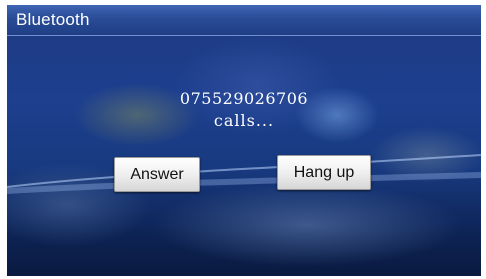  What do you see at coordinates (53, 19) in the screenshot?
I see `window-title: Bluetooth` at bounding box center [53, 19].